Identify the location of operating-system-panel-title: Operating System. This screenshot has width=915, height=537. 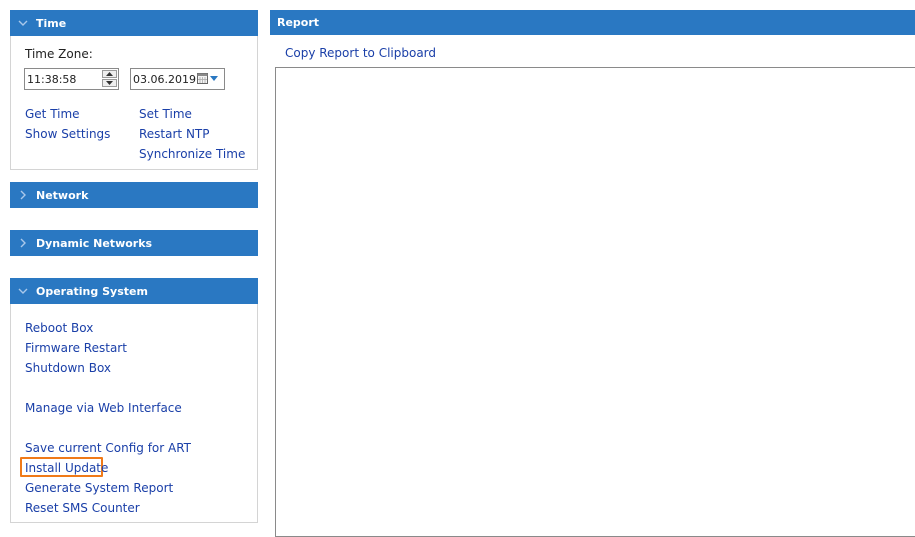
(92, 291).